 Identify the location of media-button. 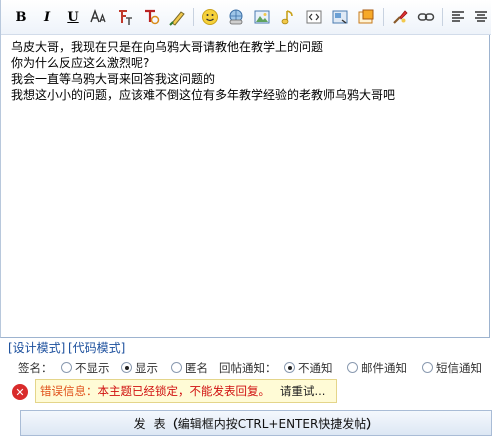
(340, 17).